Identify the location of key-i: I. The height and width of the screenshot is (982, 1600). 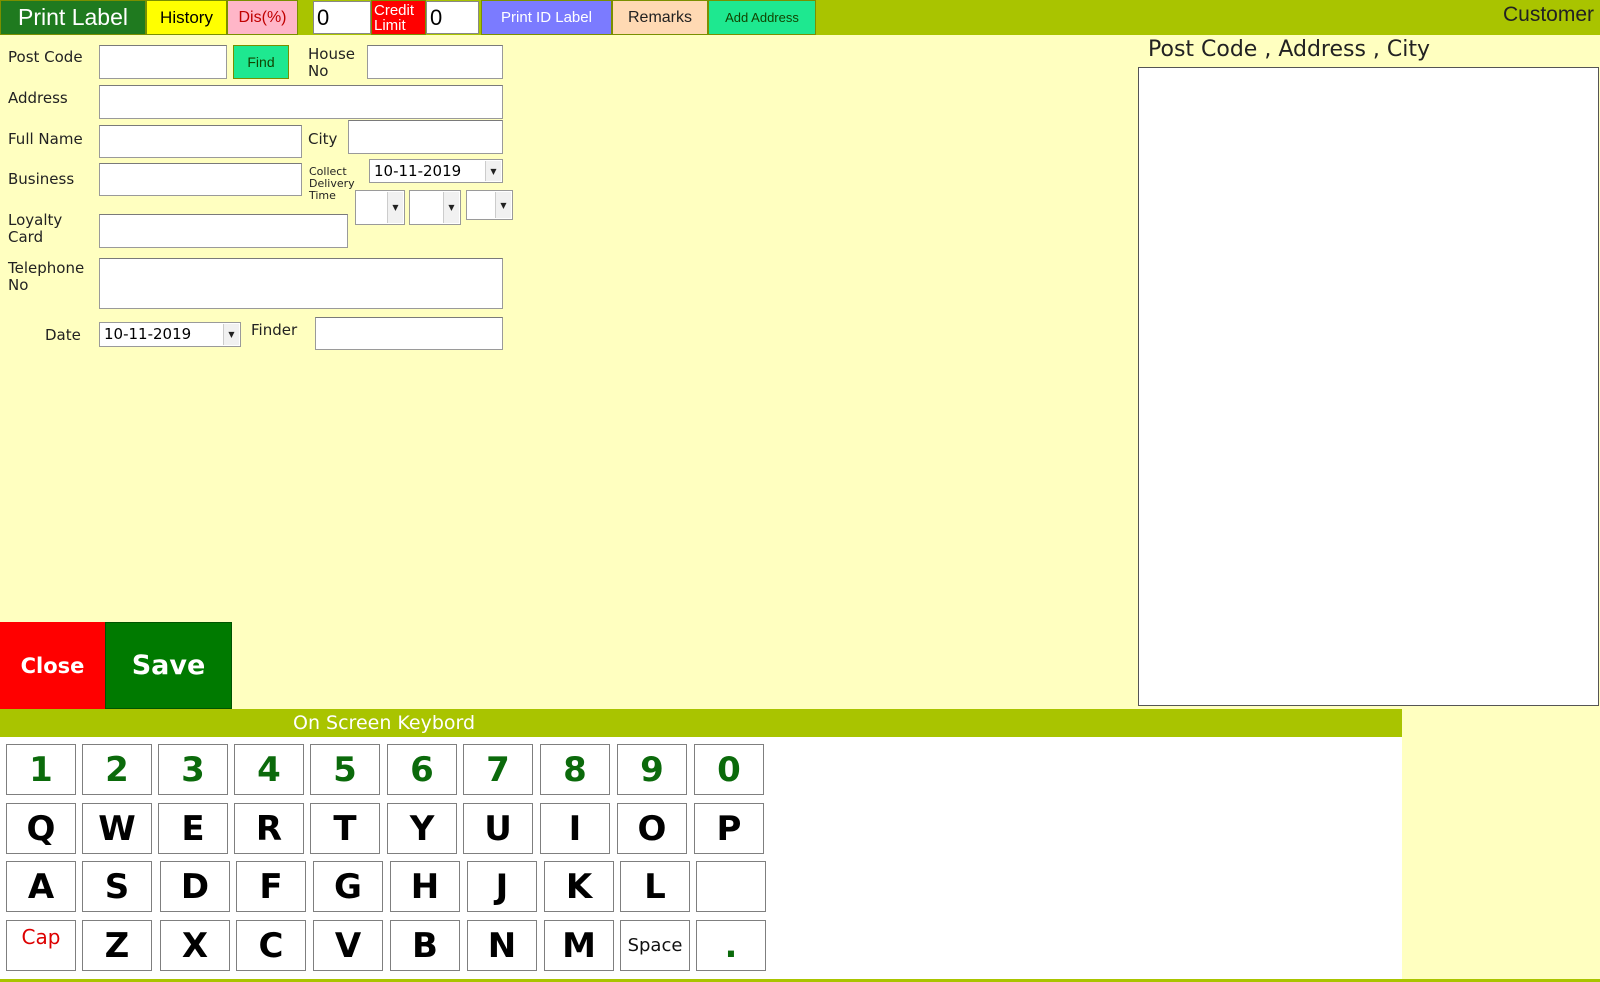
(575, 828).